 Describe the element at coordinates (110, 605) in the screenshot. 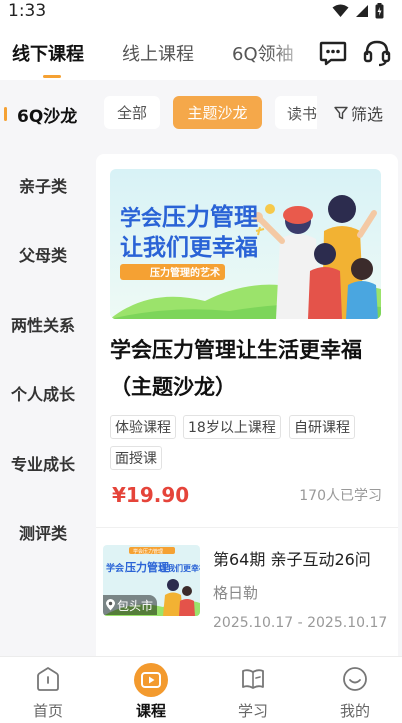

I see `location-pin-icon` at that location.